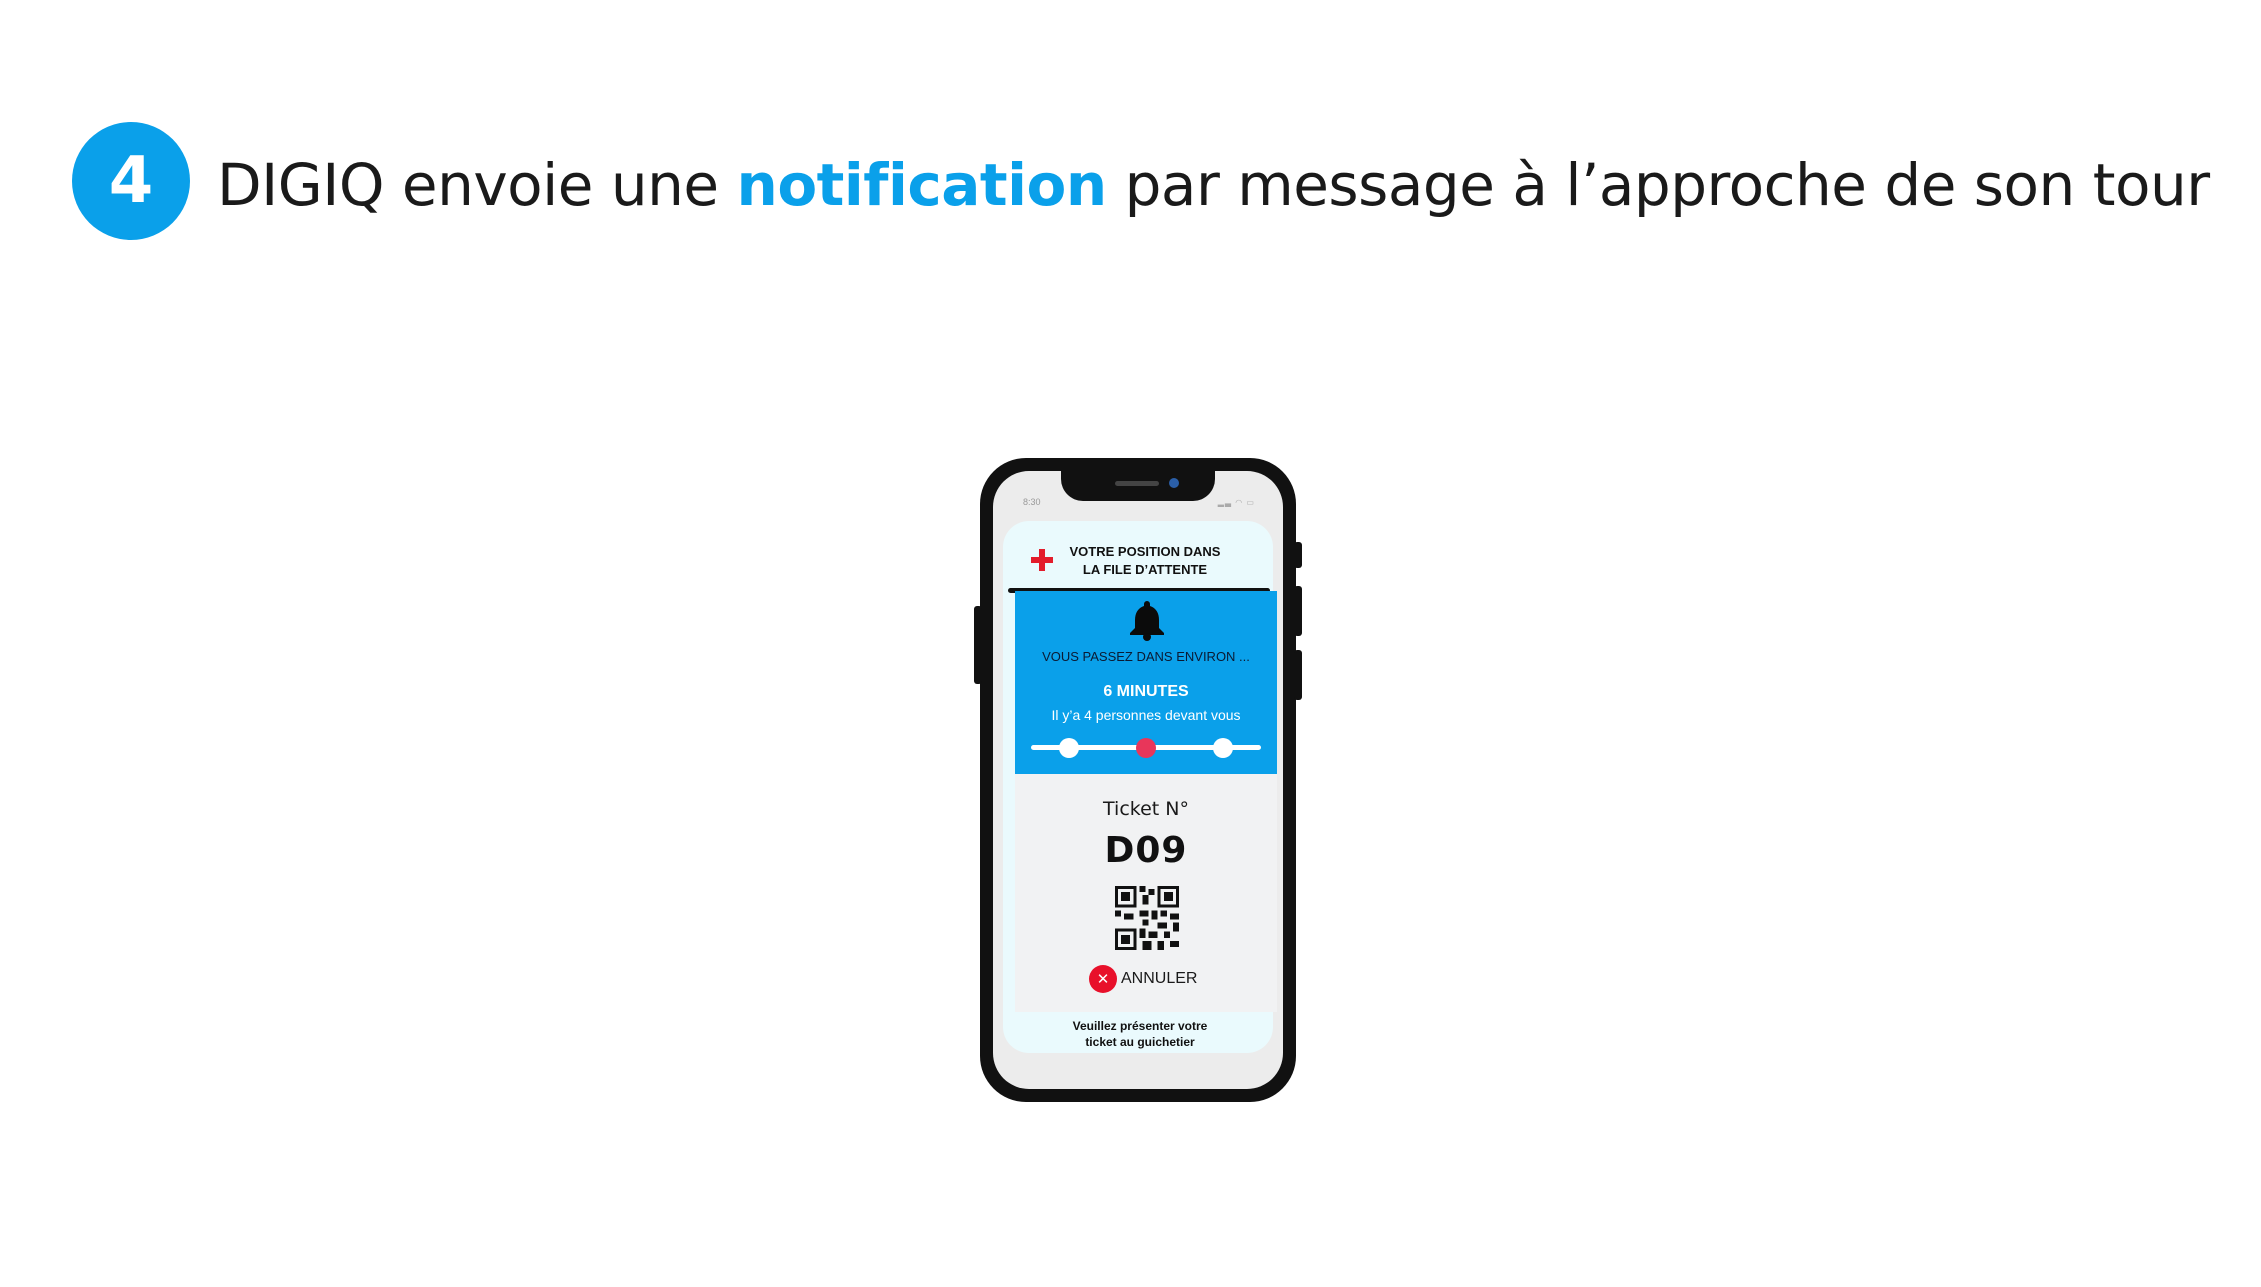  I want to click on ticket-panel: Ticket N° D09 ✕ ANNULER, so click(1146, 893).